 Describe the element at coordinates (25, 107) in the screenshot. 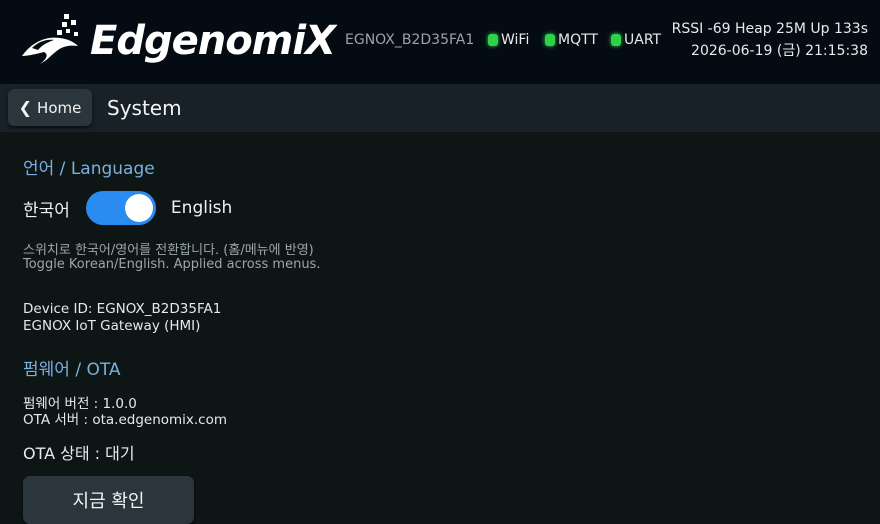

I see `chevron-left-icon: ❮` at that location.